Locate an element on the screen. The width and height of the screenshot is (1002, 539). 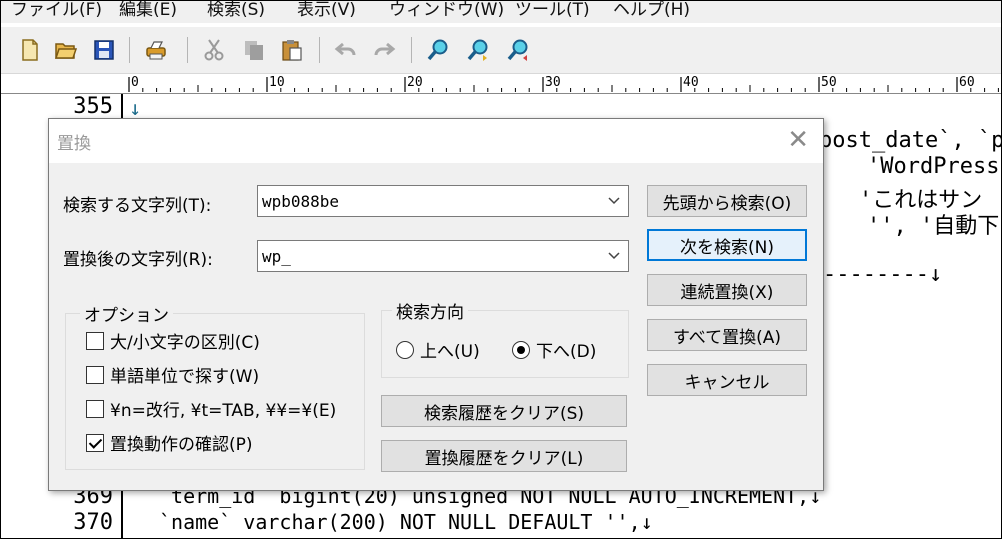
case-sensitive-label: 大/小文字の区別(C) is located at coordinates (185, 340).